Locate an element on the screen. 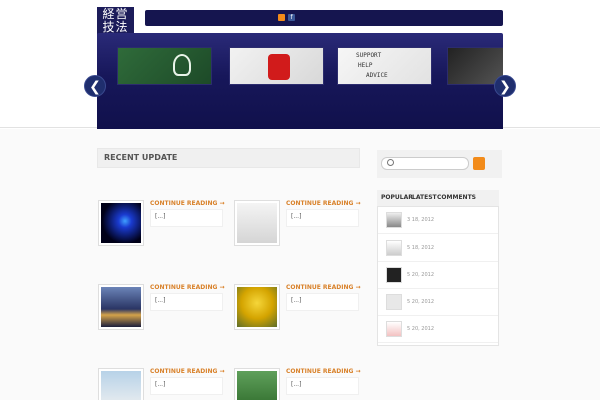 The width and height of the screenshot is (600, 400). top-bar is located at coordinates (324, 18).